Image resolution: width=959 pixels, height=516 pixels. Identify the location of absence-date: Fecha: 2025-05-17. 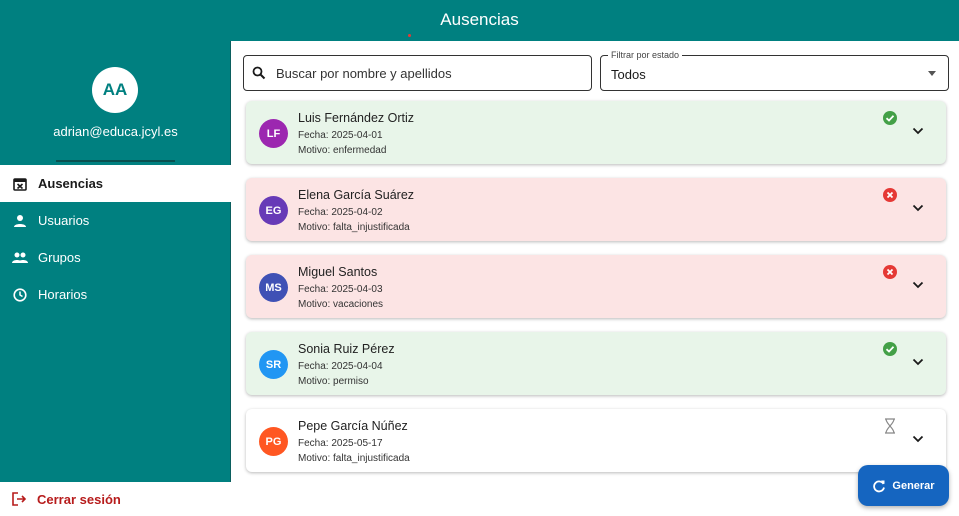
(340, 443).